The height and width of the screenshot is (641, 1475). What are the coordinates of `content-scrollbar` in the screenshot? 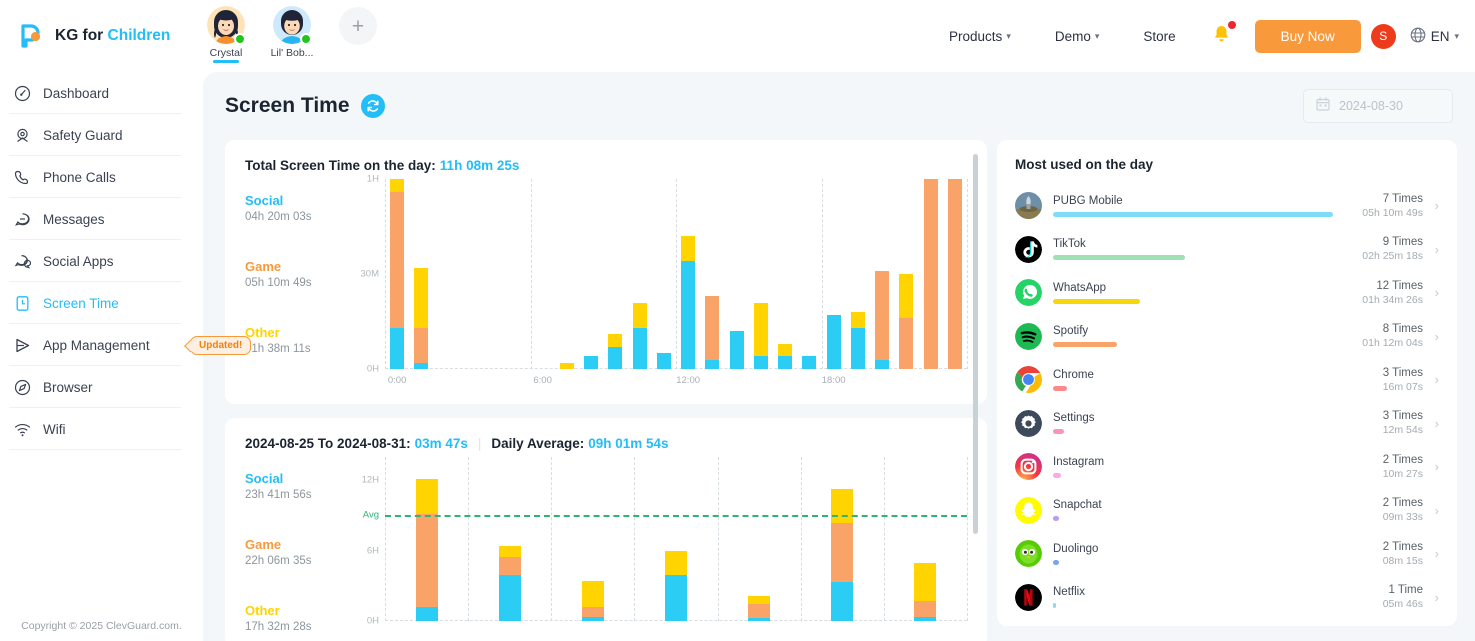 It's located at (975, 390).